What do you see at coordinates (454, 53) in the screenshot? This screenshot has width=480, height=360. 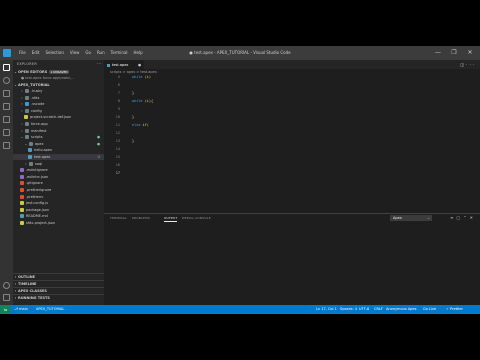 I see `maximize-button: ❐` at bounding box center [454, 53].